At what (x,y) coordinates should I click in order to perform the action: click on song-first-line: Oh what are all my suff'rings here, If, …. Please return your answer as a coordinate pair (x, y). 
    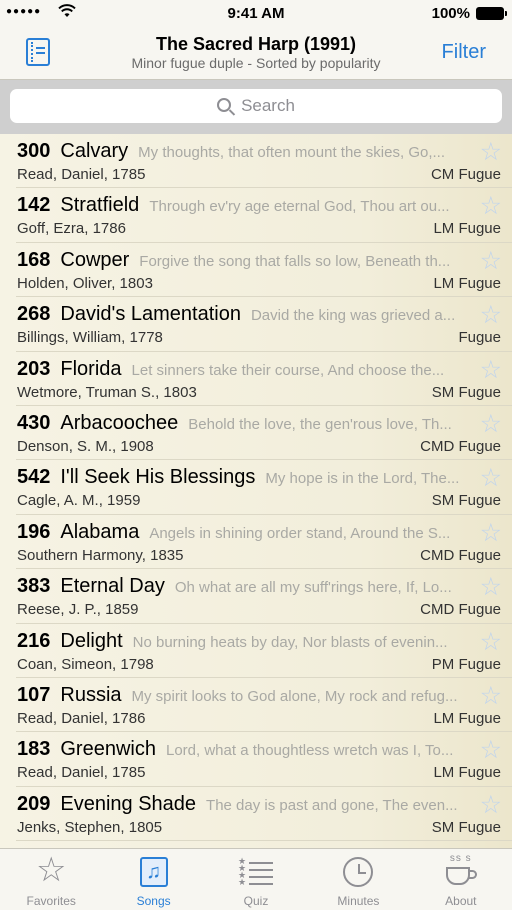
    Looking at the image, I should click on (313, 588).